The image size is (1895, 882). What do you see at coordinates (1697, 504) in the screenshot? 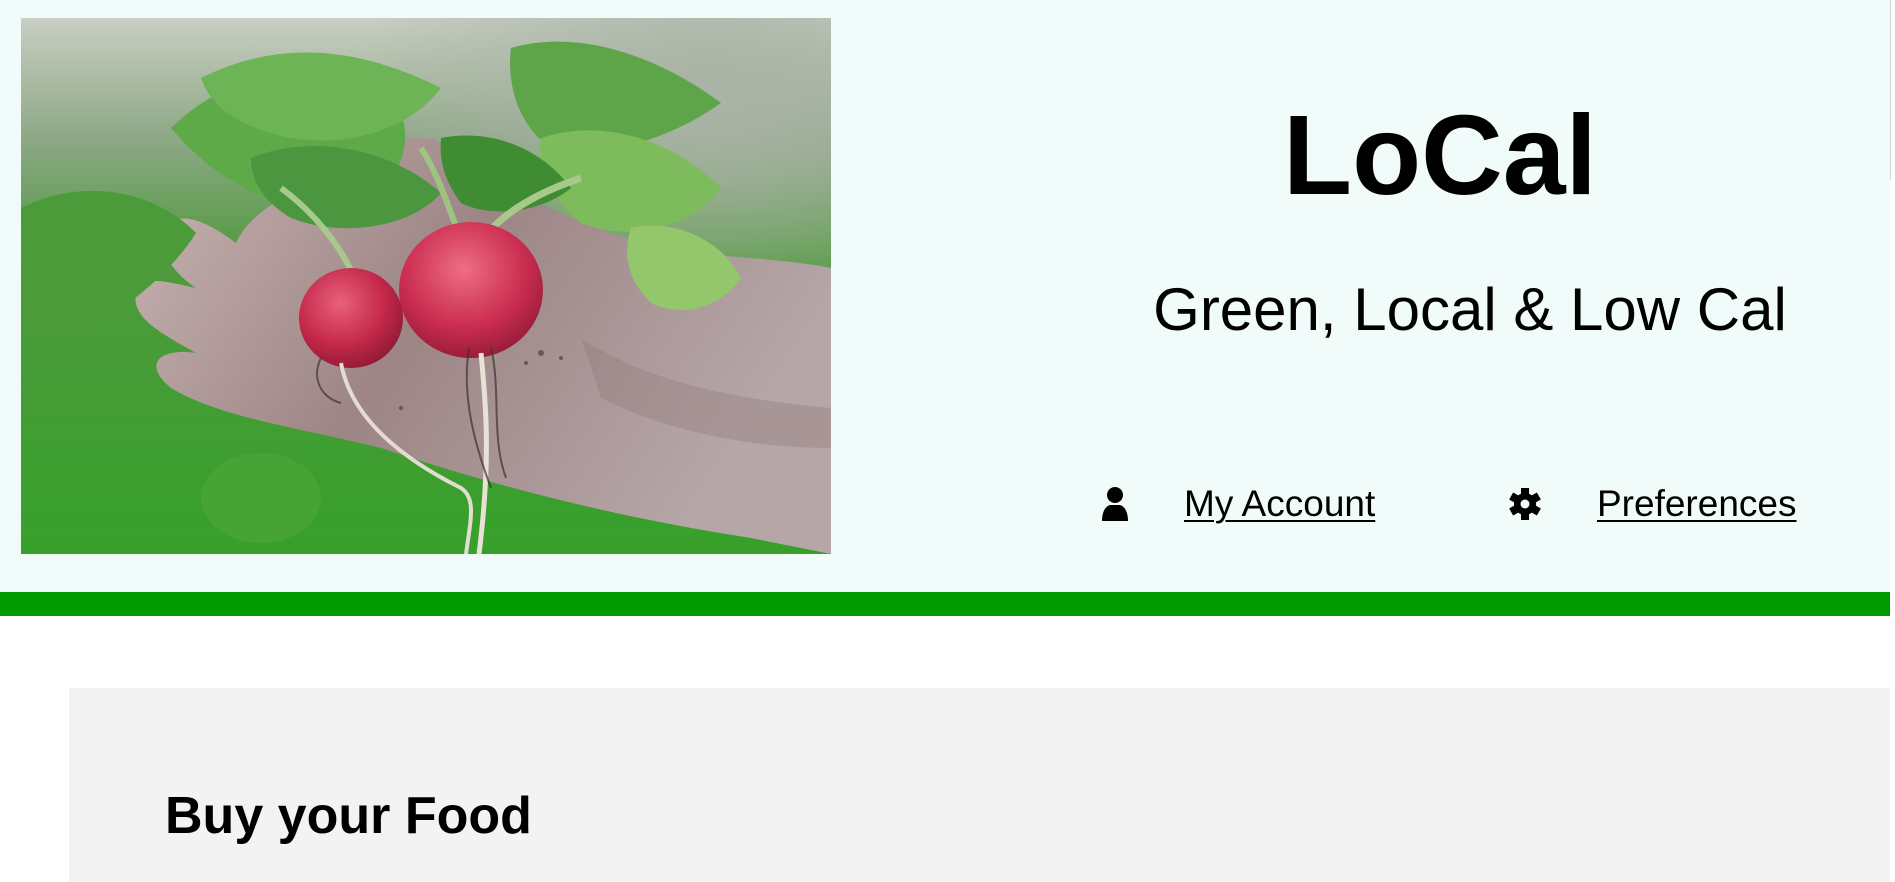
I see `preferences-link: Preferences` at bounding box center [1697, 504].